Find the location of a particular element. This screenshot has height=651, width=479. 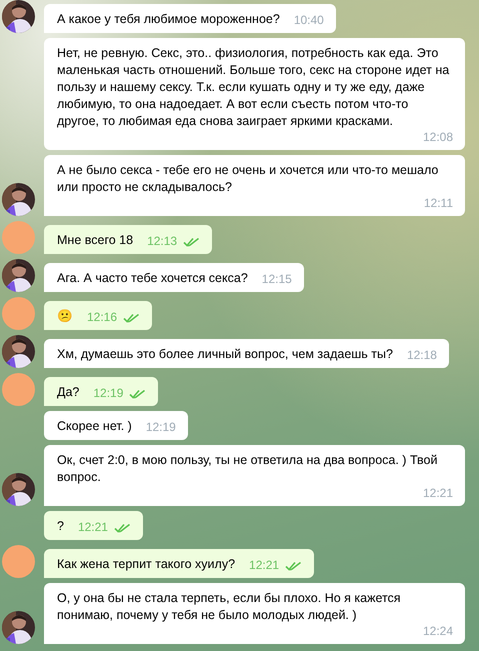

message-time: 12:08 is located at coordinates (437, 137).